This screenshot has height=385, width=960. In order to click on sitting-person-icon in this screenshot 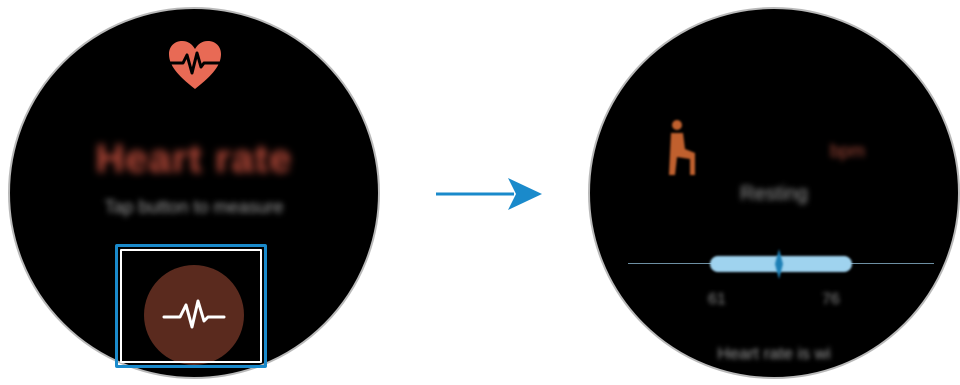, I will do `click(682, 147)`.